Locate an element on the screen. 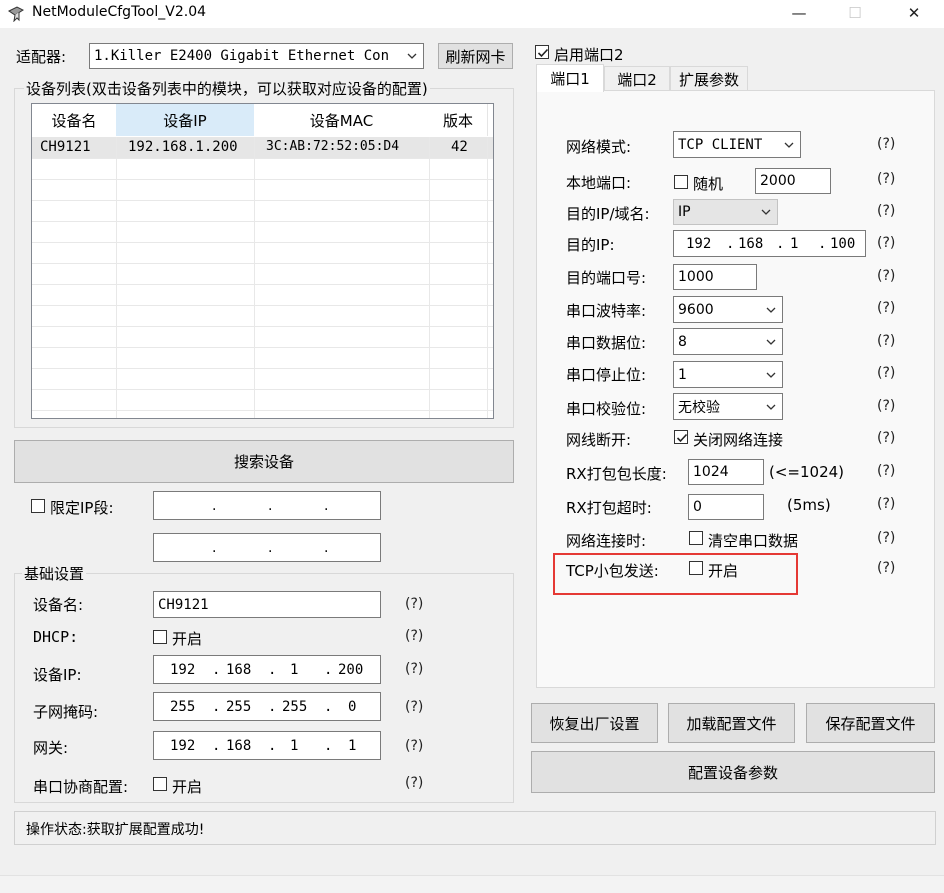  help-dest-ip: (?) is located at coordinates (886, 243).